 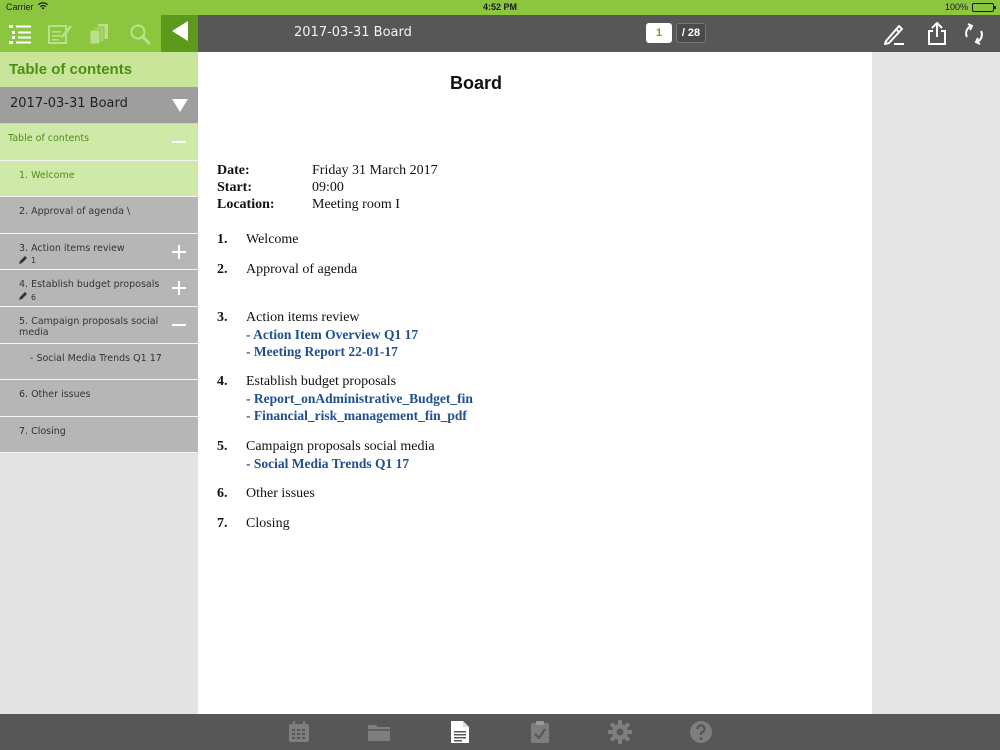 What do you see at coordinates (89, 326) in the screenshot?
I see `sidebar-item-label: 5. Campaign proposals social media` at bounding box center [89, 326].